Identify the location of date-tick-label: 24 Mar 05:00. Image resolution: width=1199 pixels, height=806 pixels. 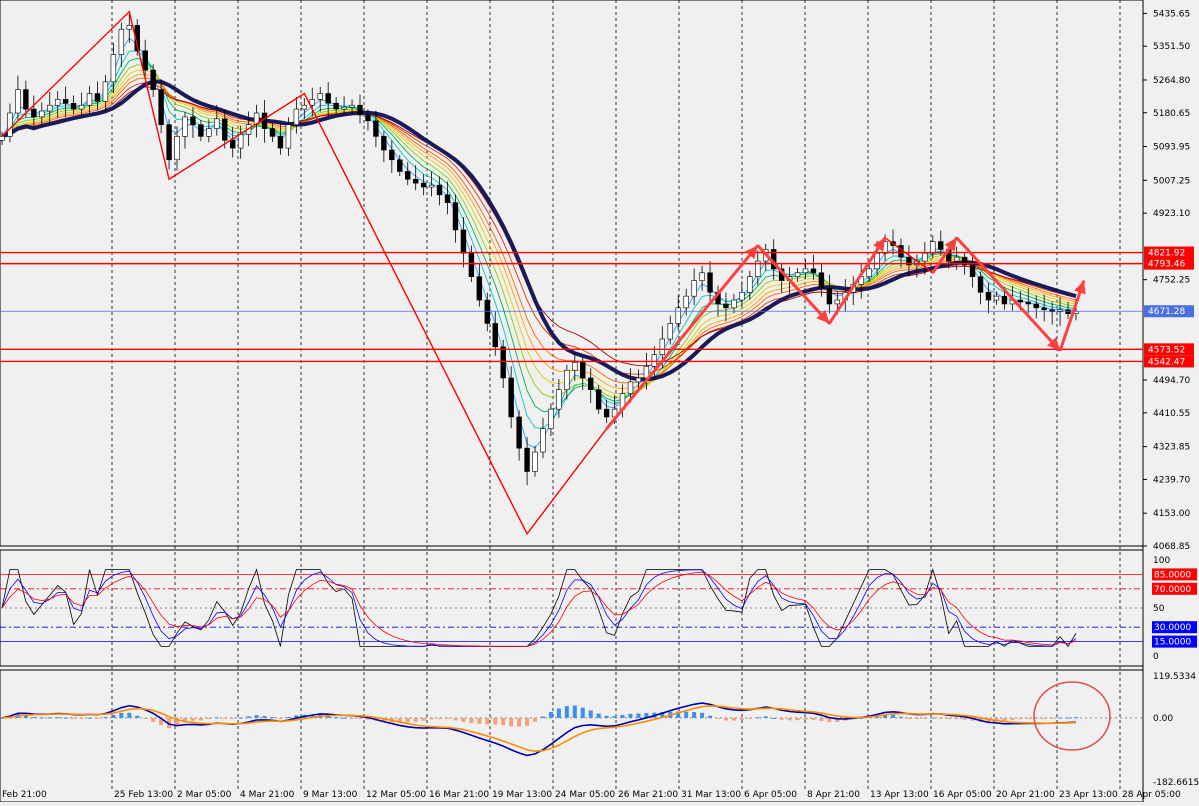
(585, 795).